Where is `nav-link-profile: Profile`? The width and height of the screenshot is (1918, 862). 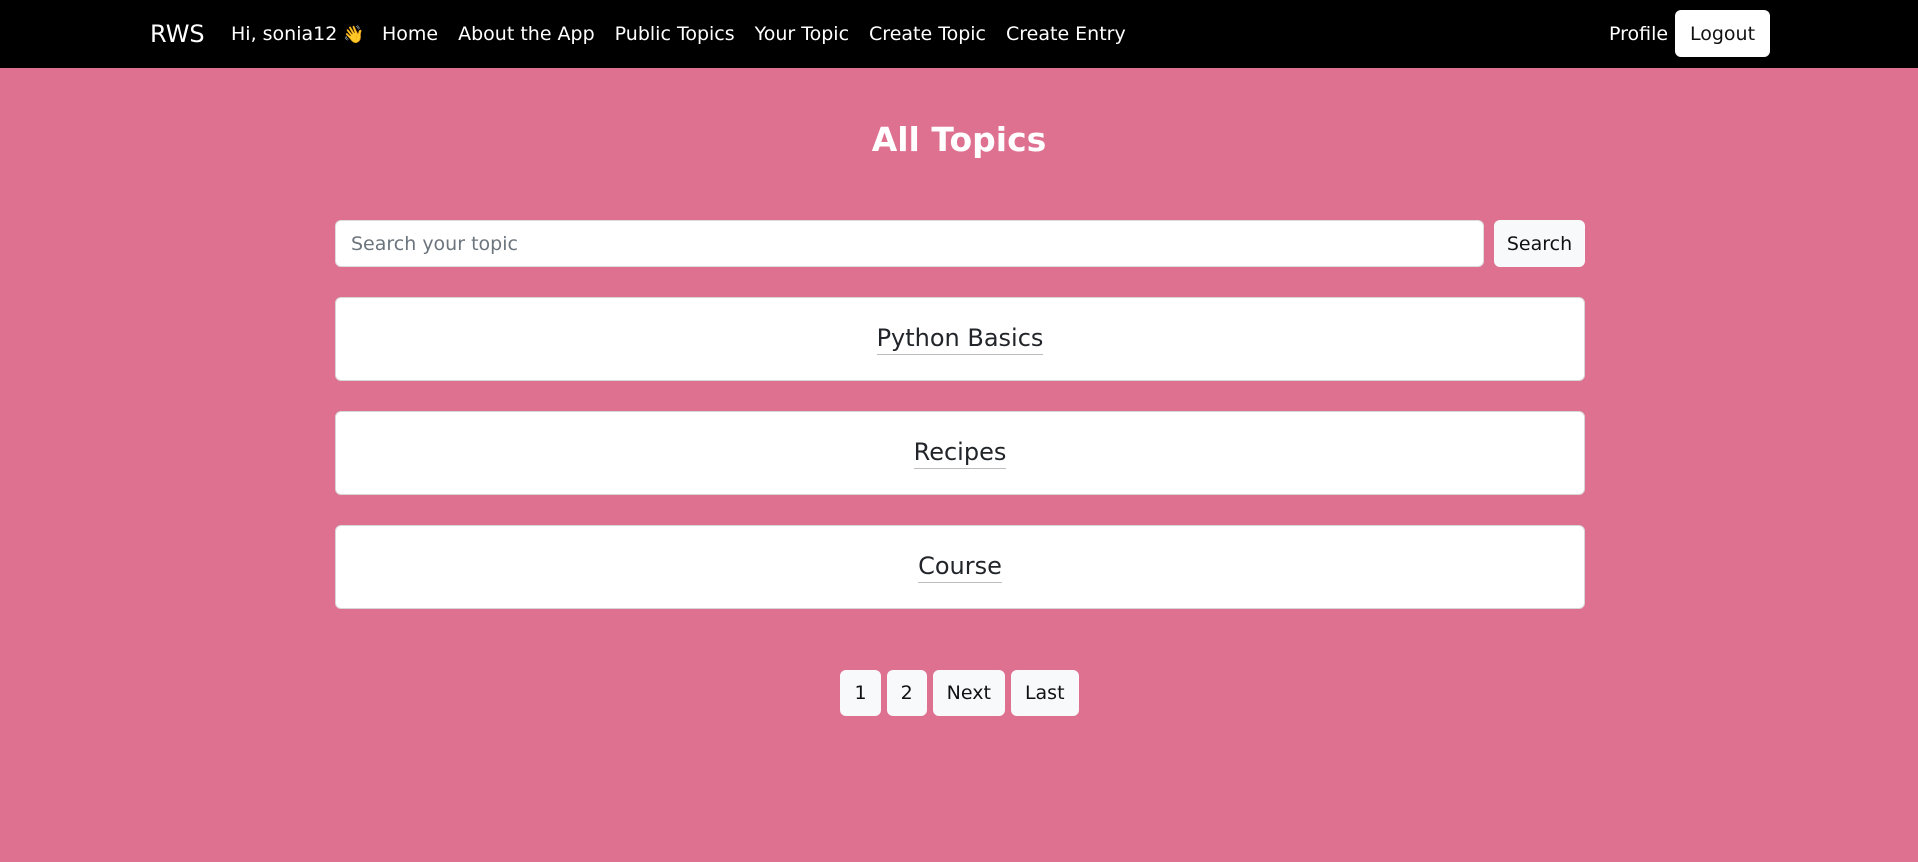
nav-link-profile: Profile is located at coordinates (1638, 34).